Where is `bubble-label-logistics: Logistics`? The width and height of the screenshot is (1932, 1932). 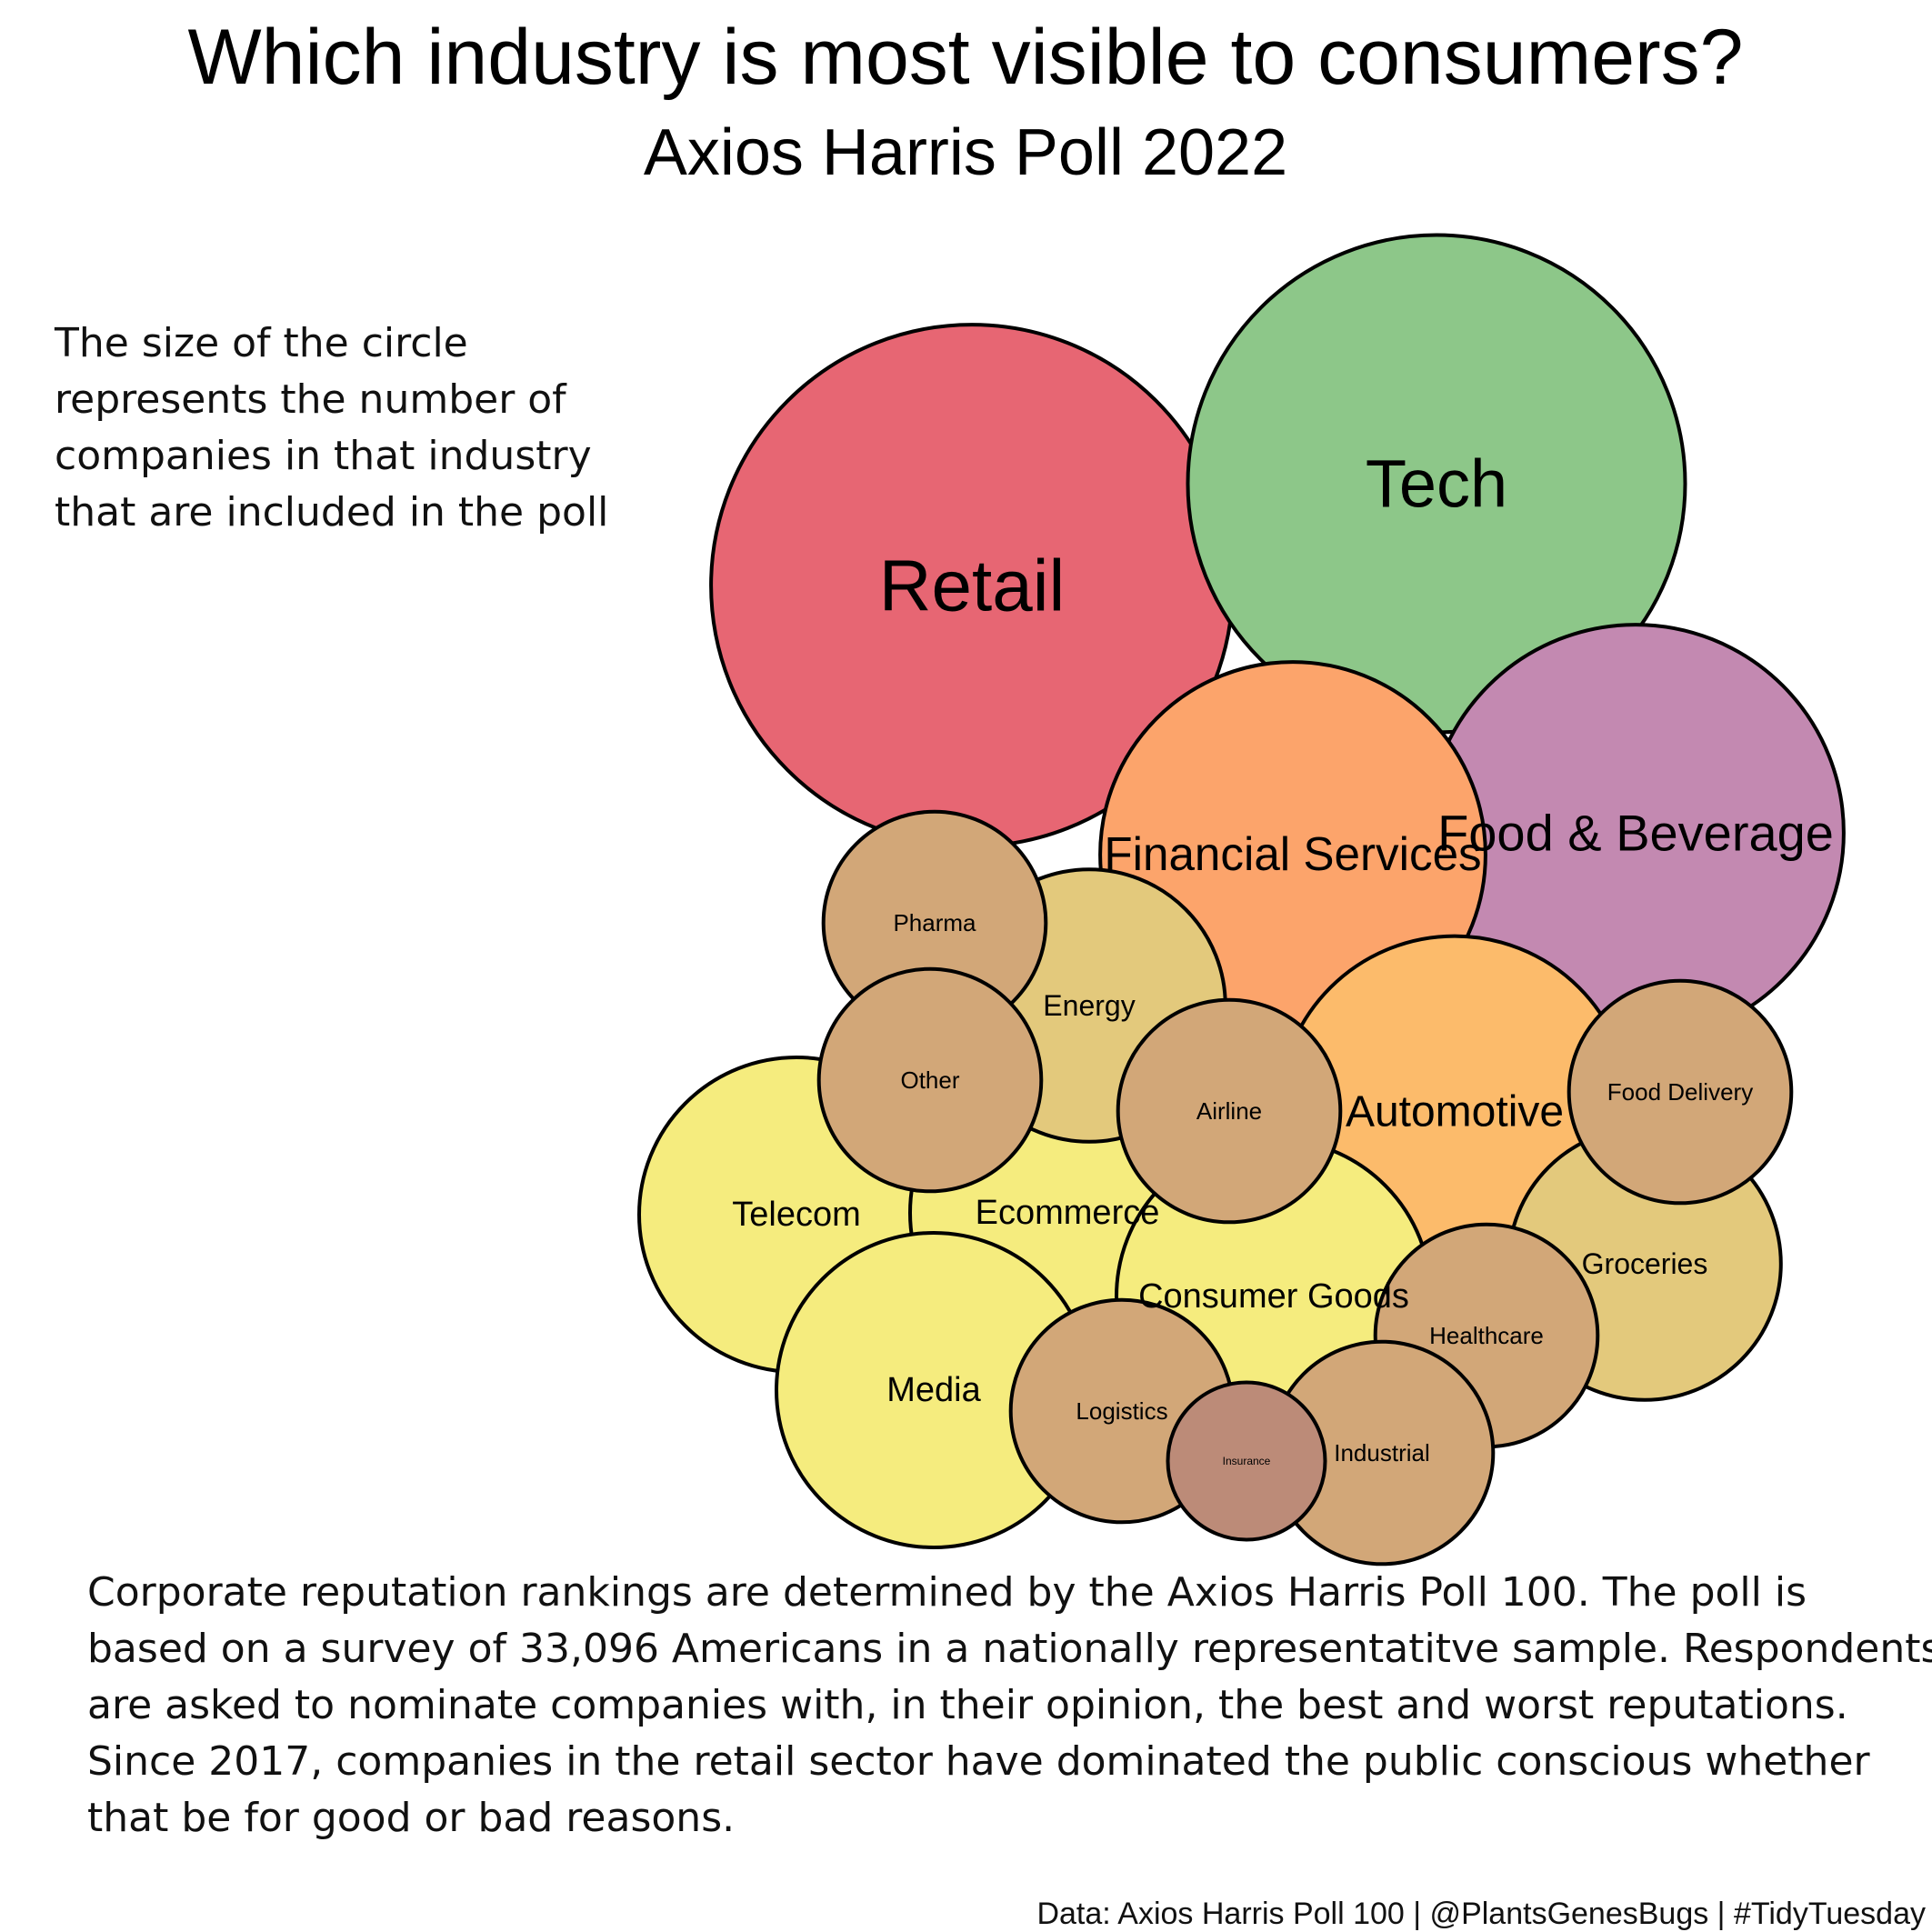 bubble-label-logistics: Logistics is located at coordinates (1121, 1411).